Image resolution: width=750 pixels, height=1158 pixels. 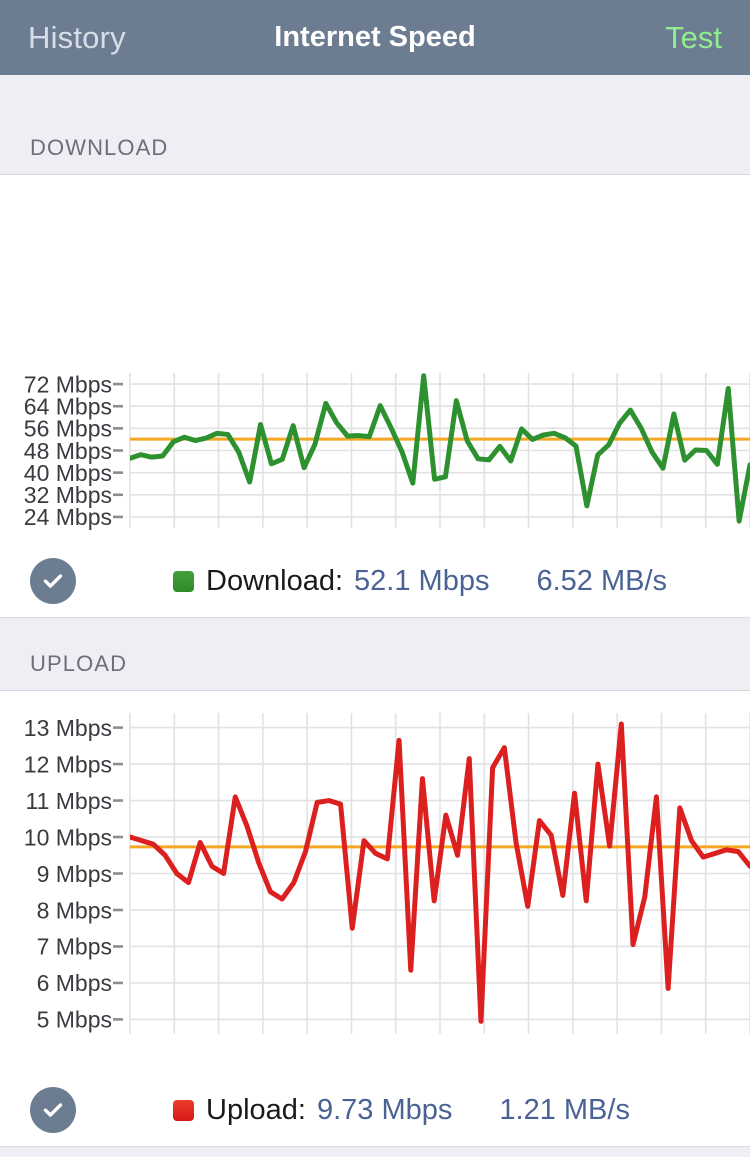 I want to click on upload-mbps-value: 9.73 Mbps, so click(x=384, y=1109).